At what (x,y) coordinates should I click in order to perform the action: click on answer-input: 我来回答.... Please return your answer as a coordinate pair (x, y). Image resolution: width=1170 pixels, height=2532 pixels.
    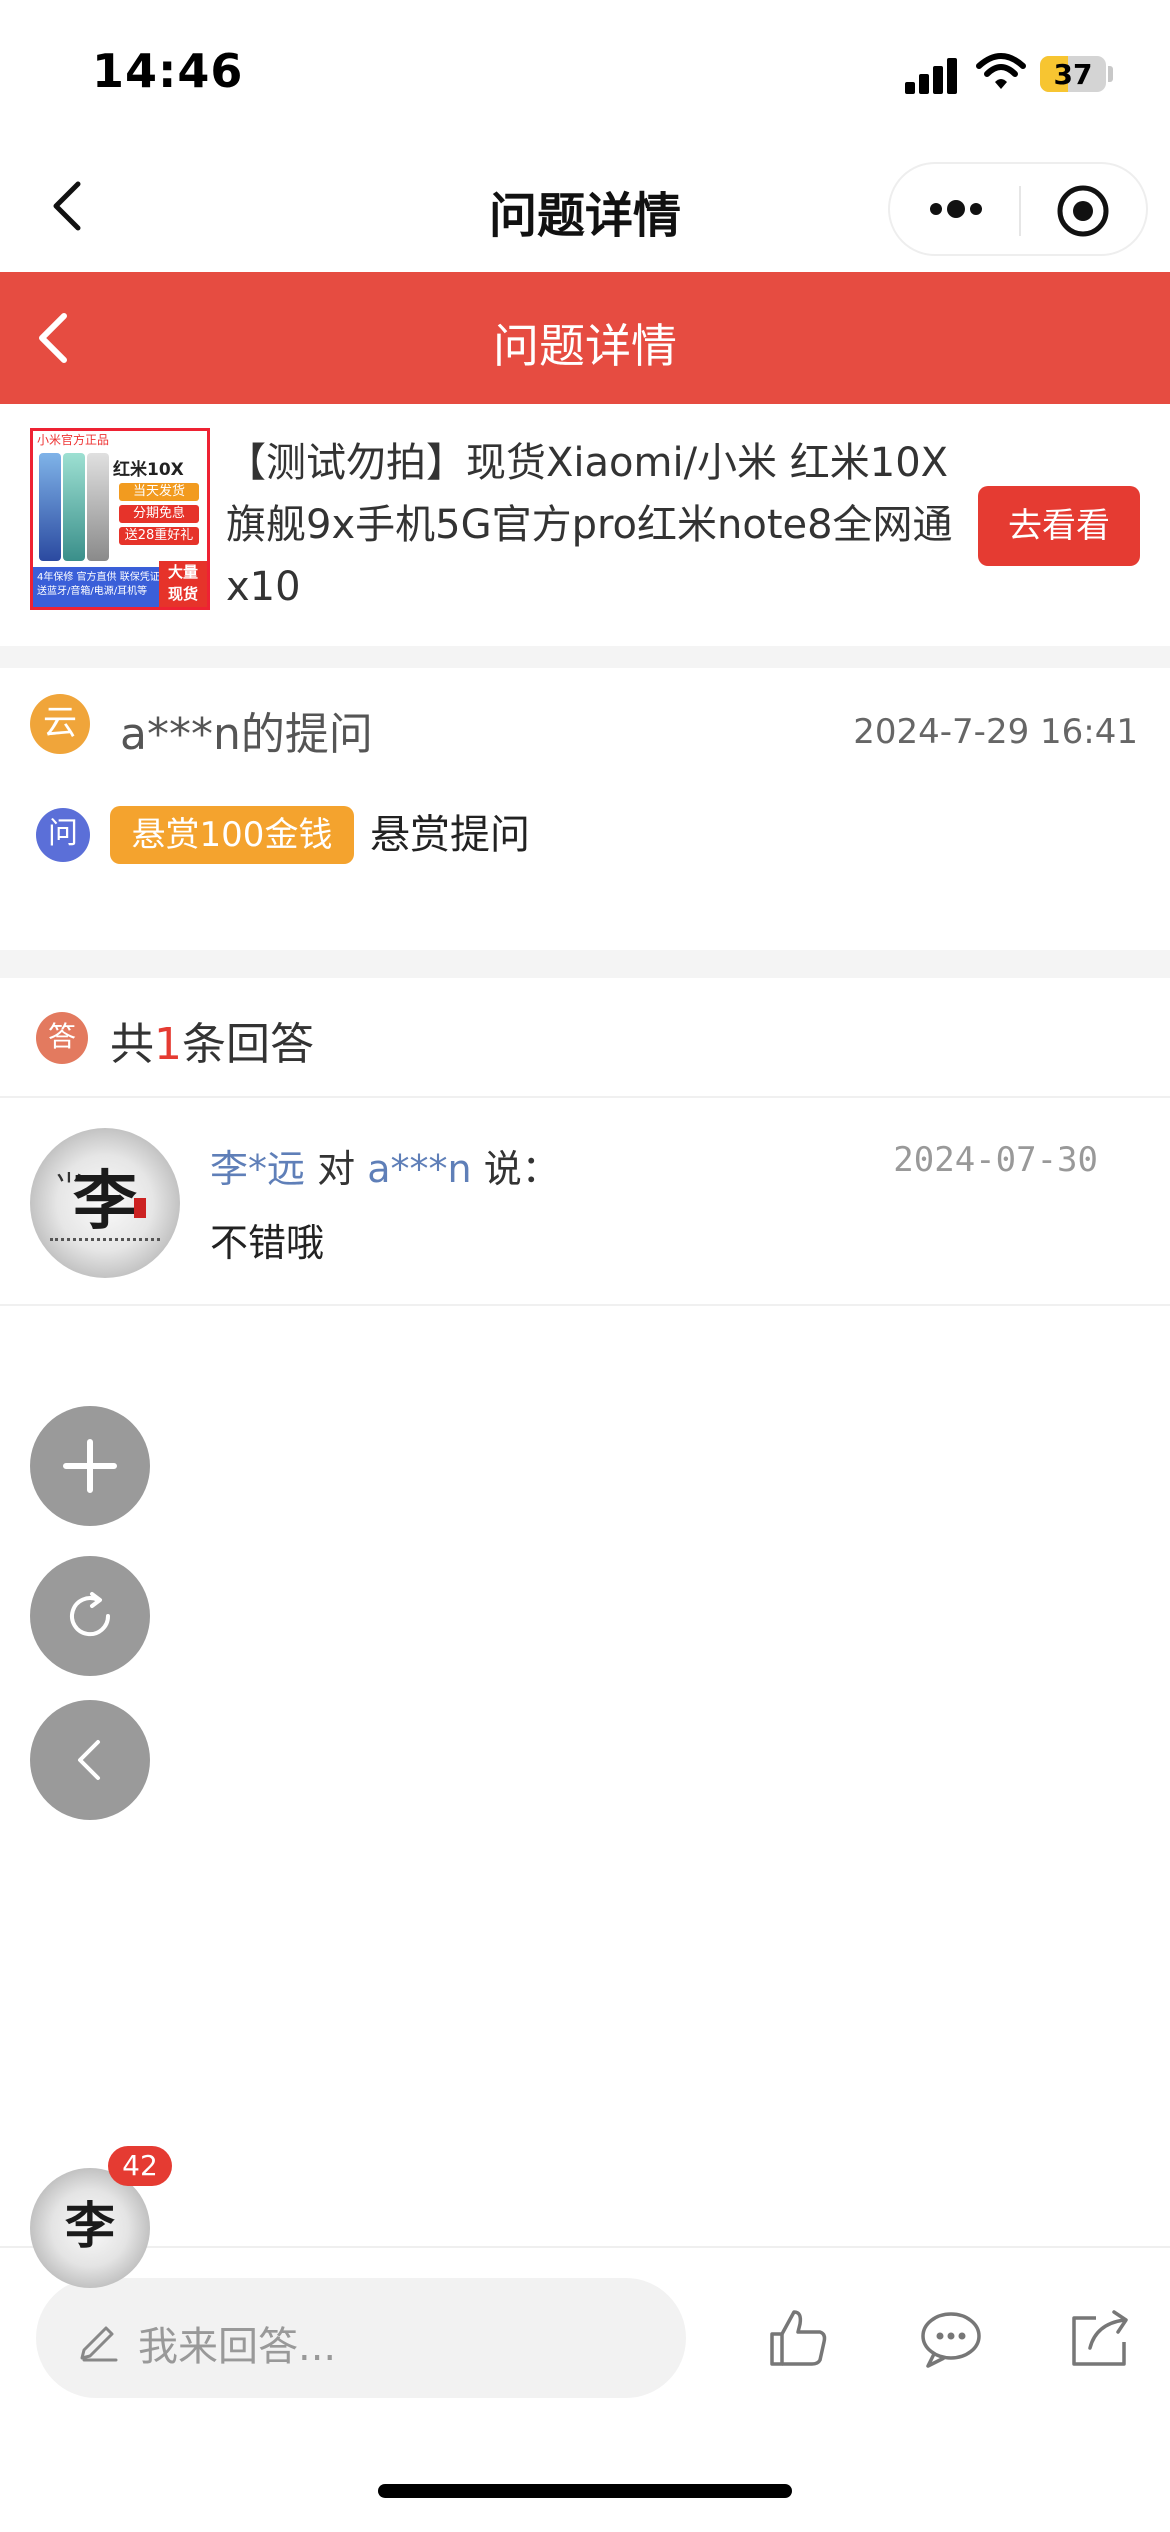
    Looking at the image, I should click on (361, 2338).